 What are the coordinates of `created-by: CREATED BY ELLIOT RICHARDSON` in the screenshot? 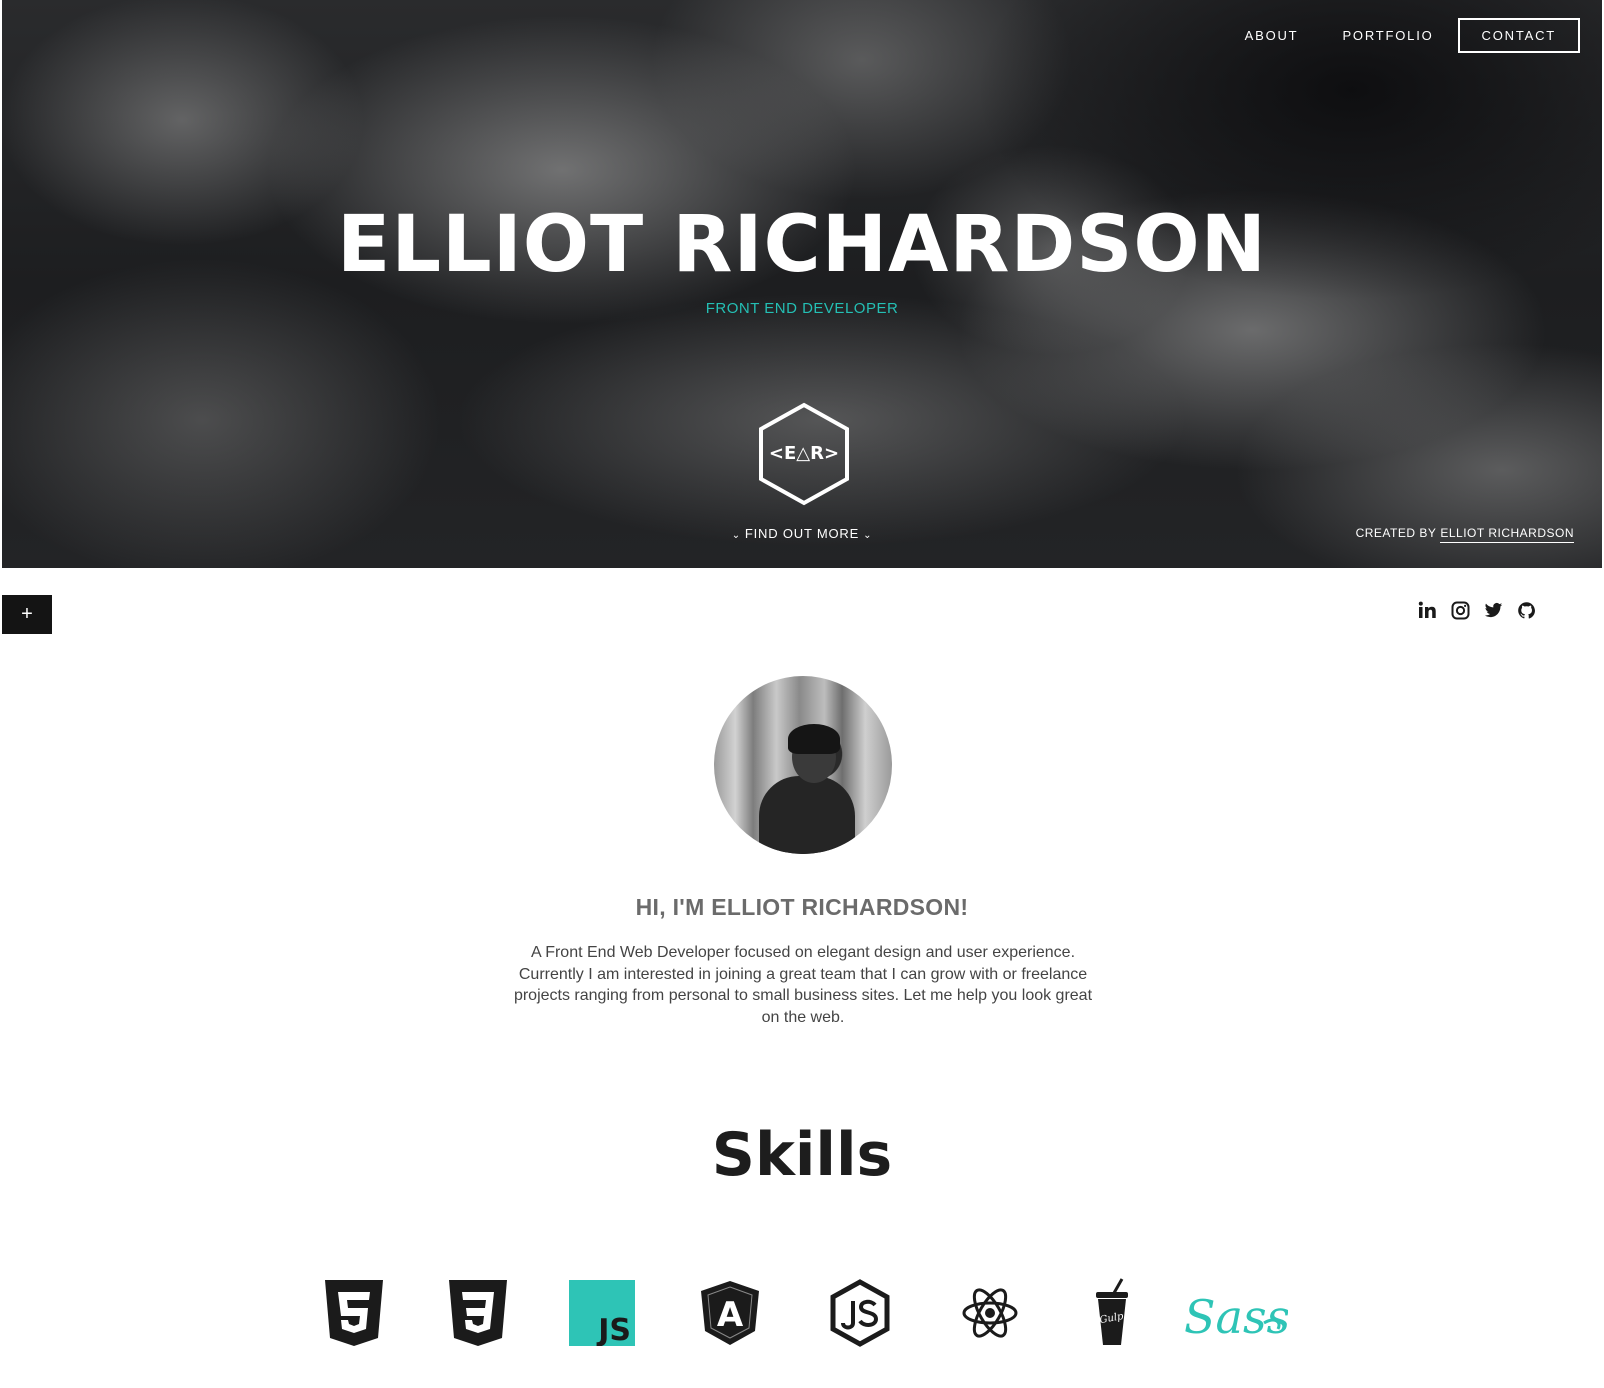 It's located at (1464, 534).